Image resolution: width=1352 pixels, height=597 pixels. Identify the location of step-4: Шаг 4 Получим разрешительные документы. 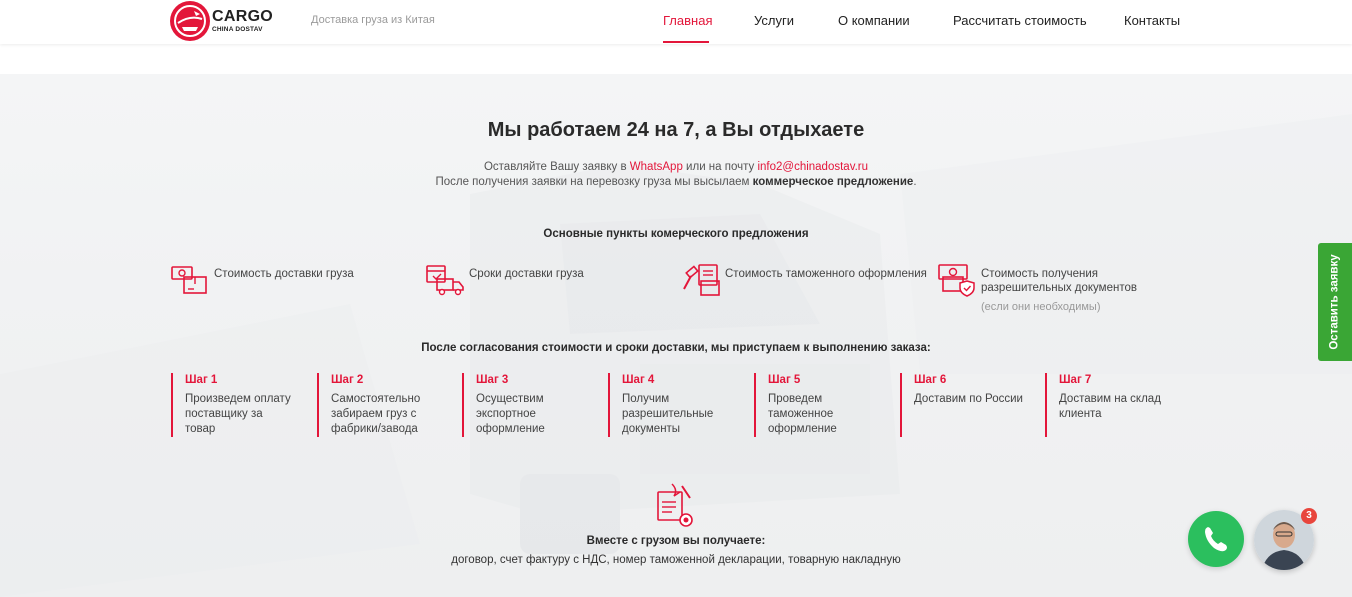
(673, 405).